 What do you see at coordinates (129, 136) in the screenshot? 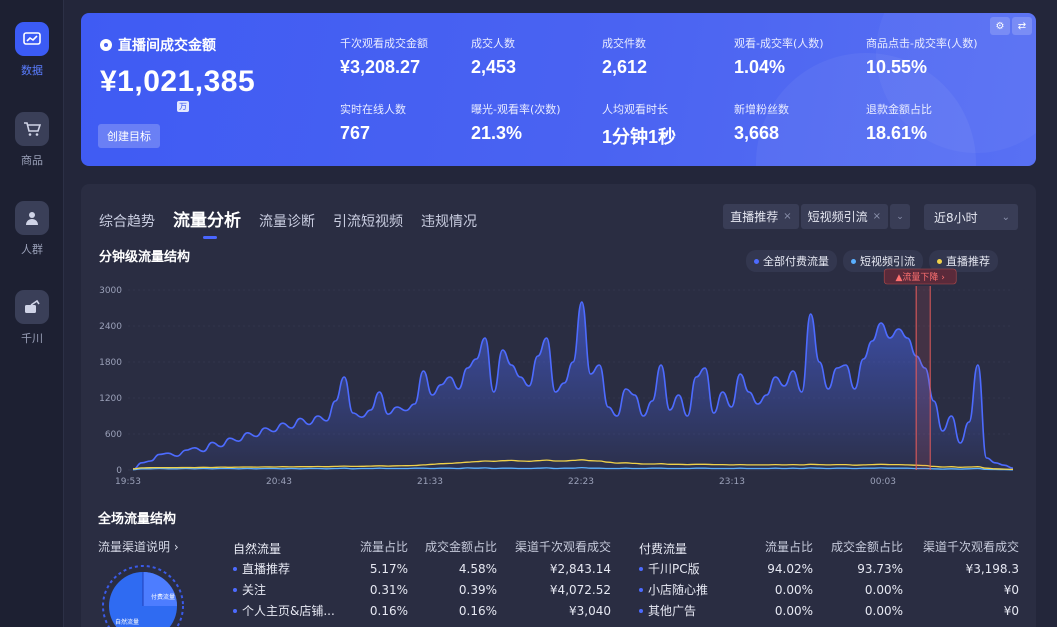
I see `create-goal-button: 创建目标` at bounding box center [129, 136].